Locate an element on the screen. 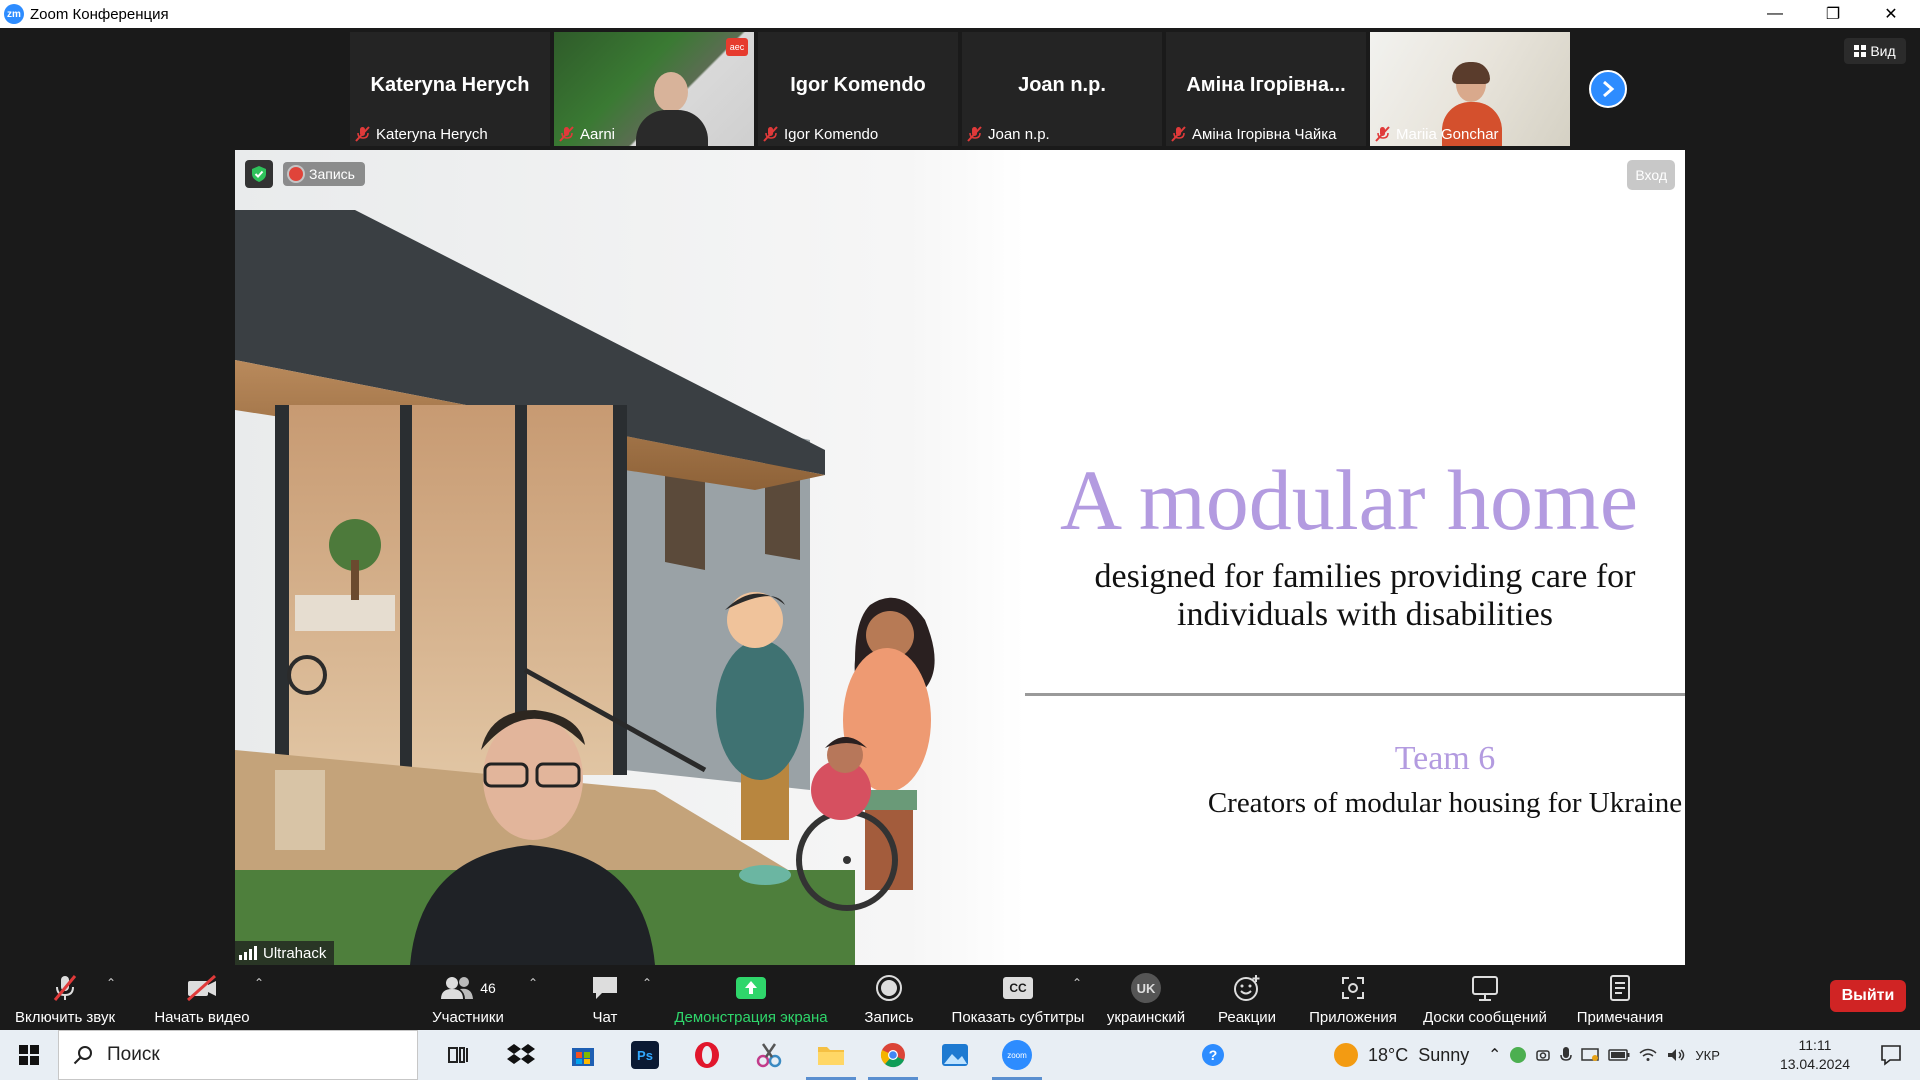  audio-options-chevron-up-icon: ⌃ is located at coordinates (111, 983).